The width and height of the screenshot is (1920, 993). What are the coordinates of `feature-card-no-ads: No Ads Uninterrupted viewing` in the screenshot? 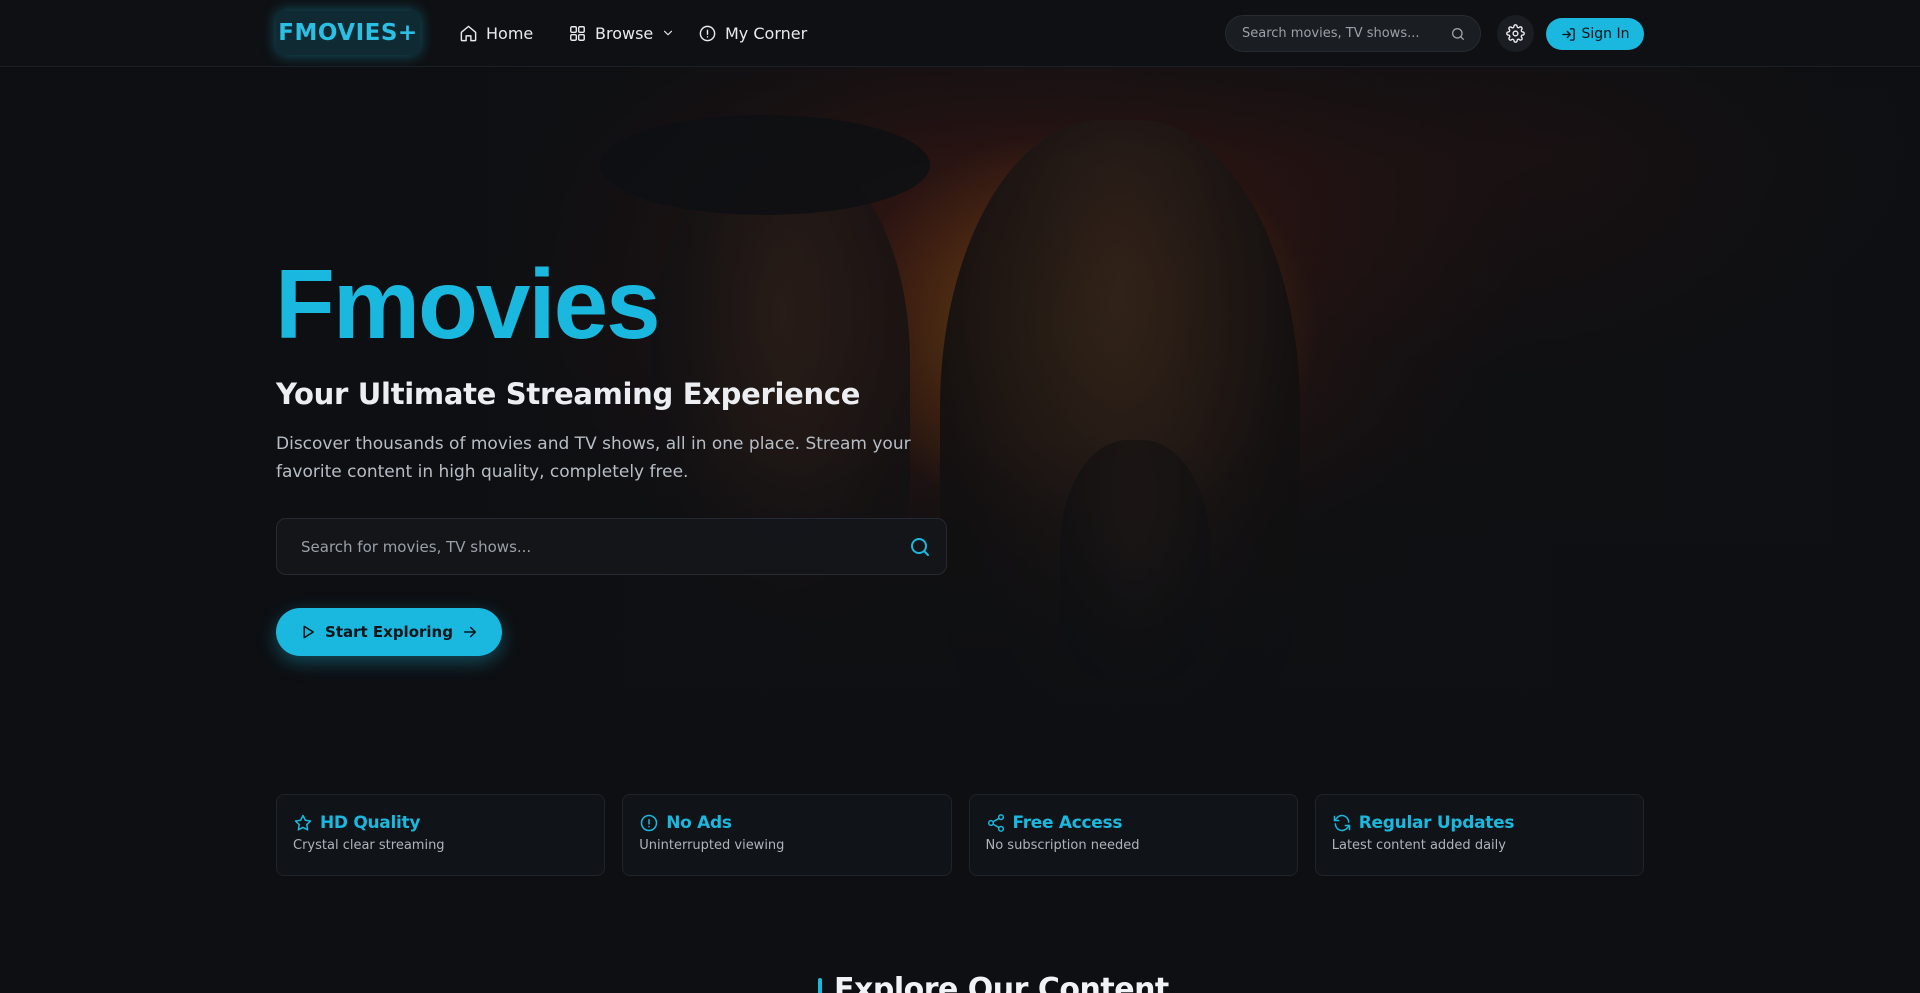 It's located at (787, 835).